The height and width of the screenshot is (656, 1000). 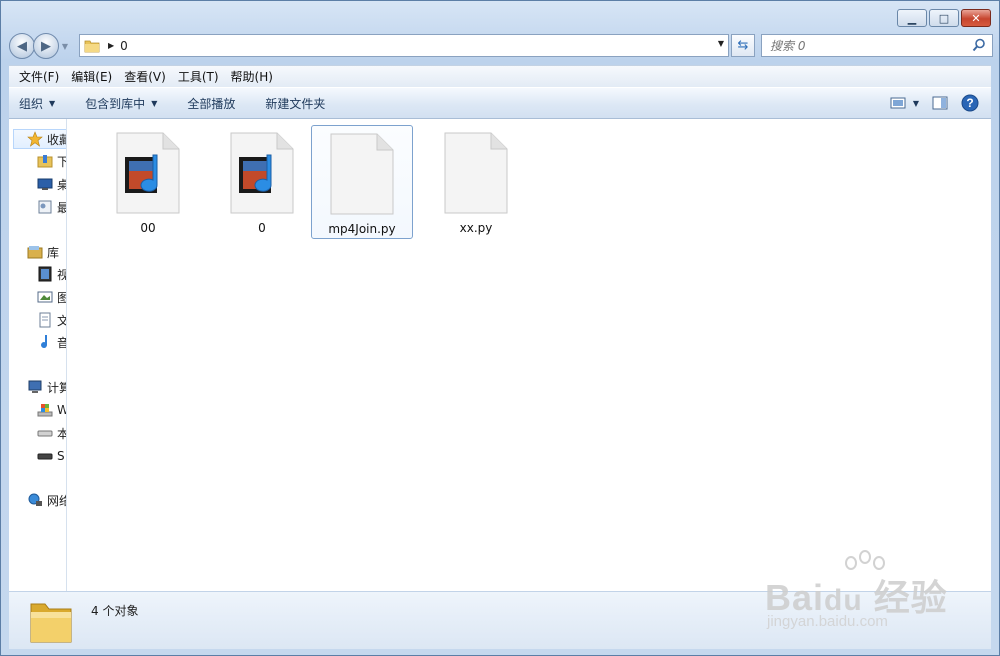 I want to click on window-controls: ▁ □ ✕, so click(x=944, y=18).